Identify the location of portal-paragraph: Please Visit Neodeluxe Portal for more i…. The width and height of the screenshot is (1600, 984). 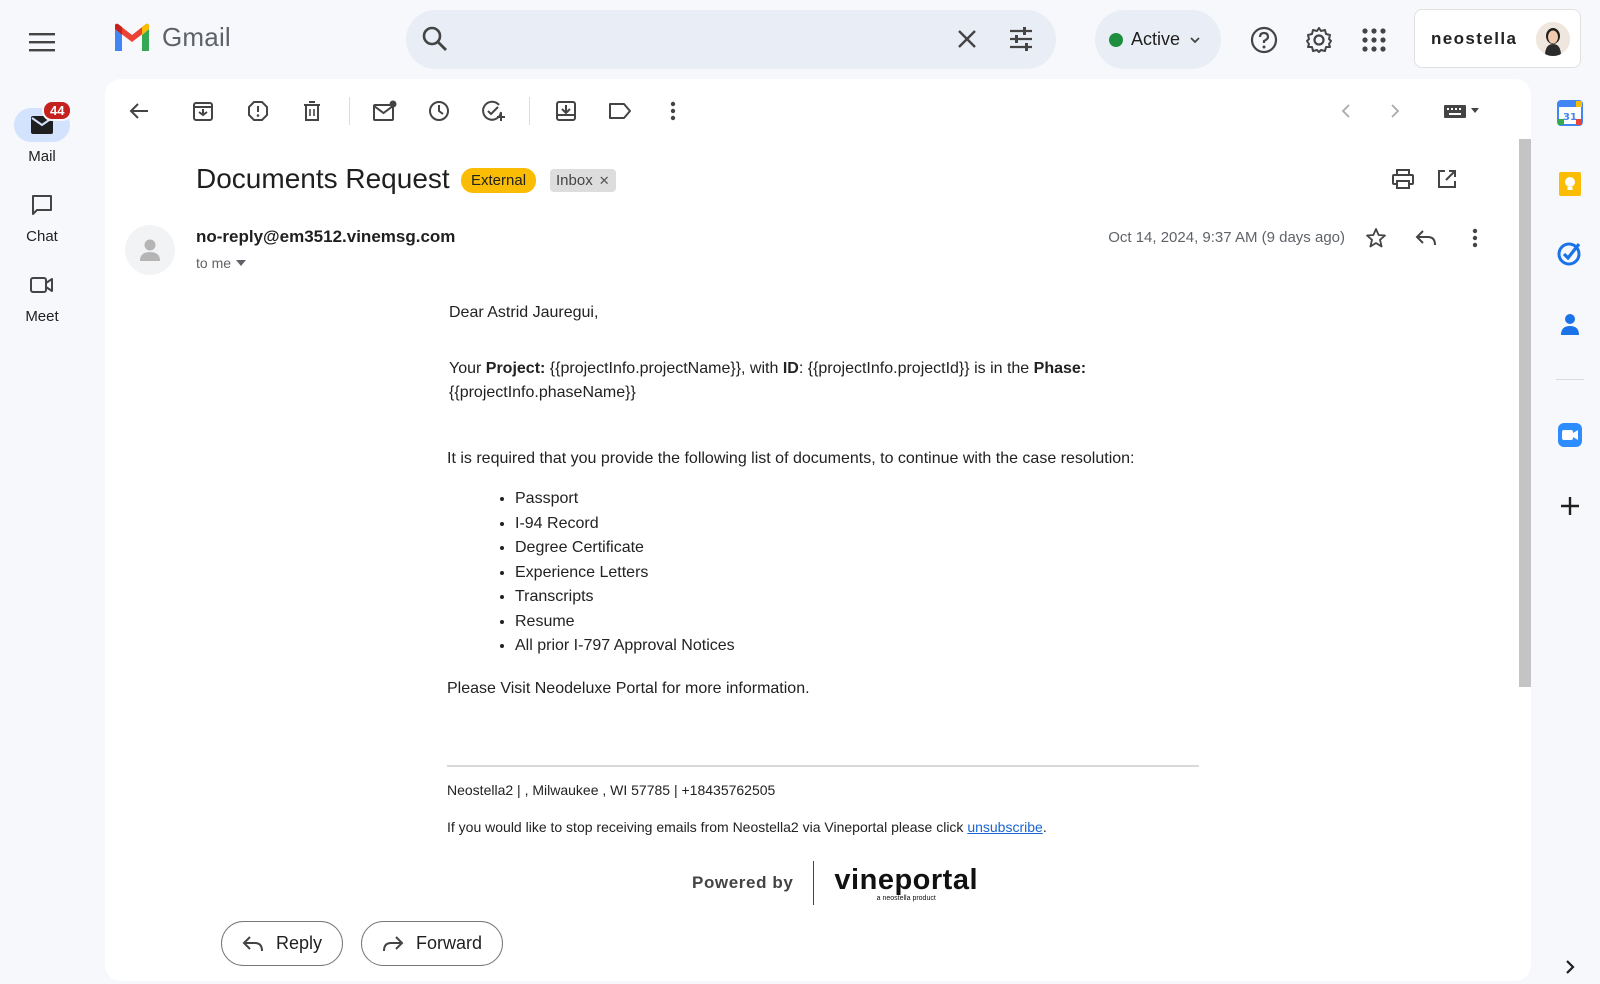
(628, 688).